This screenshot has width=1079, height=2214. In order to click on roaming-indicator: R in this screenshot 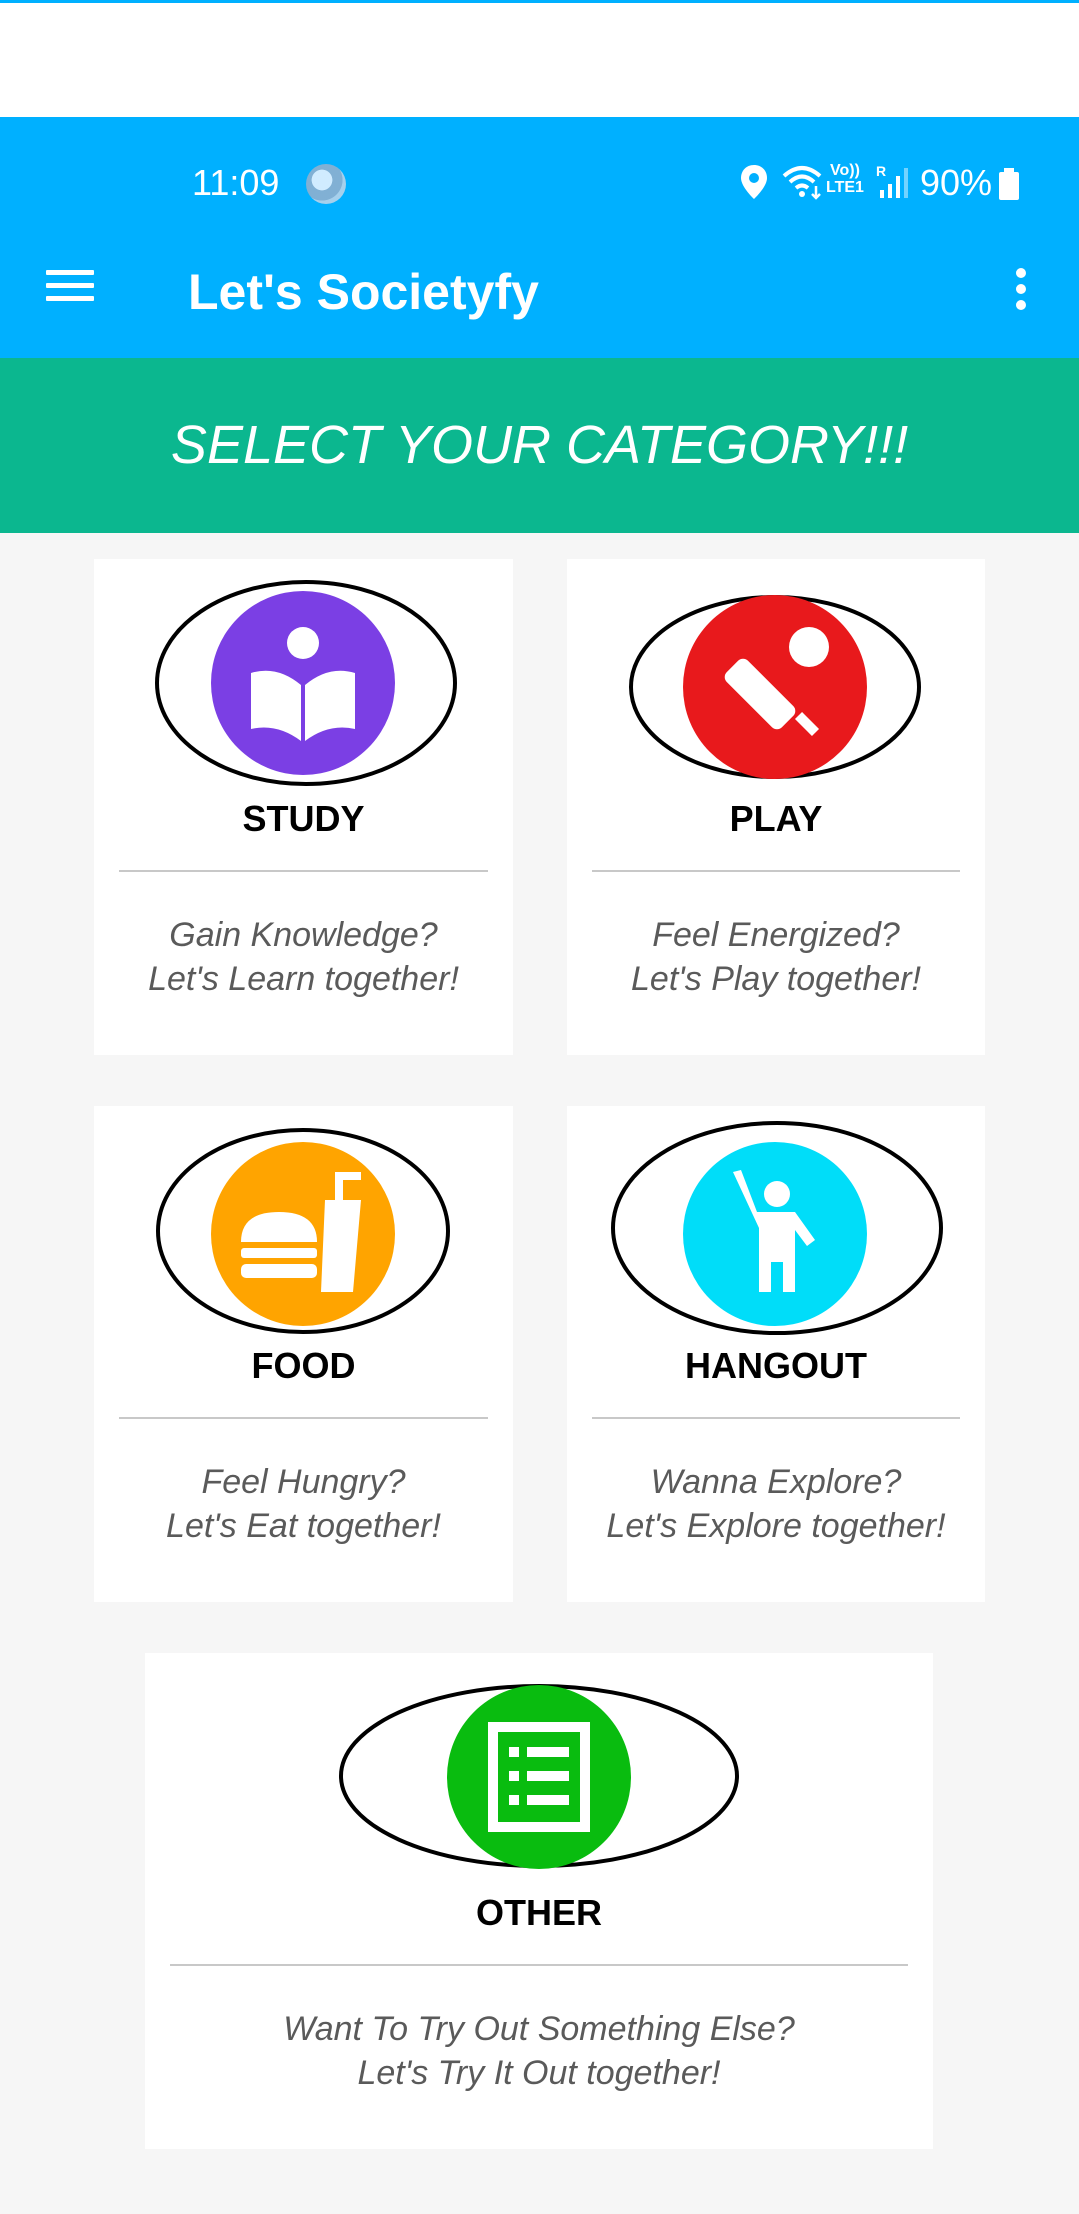, I will do `click(881, 171)`.